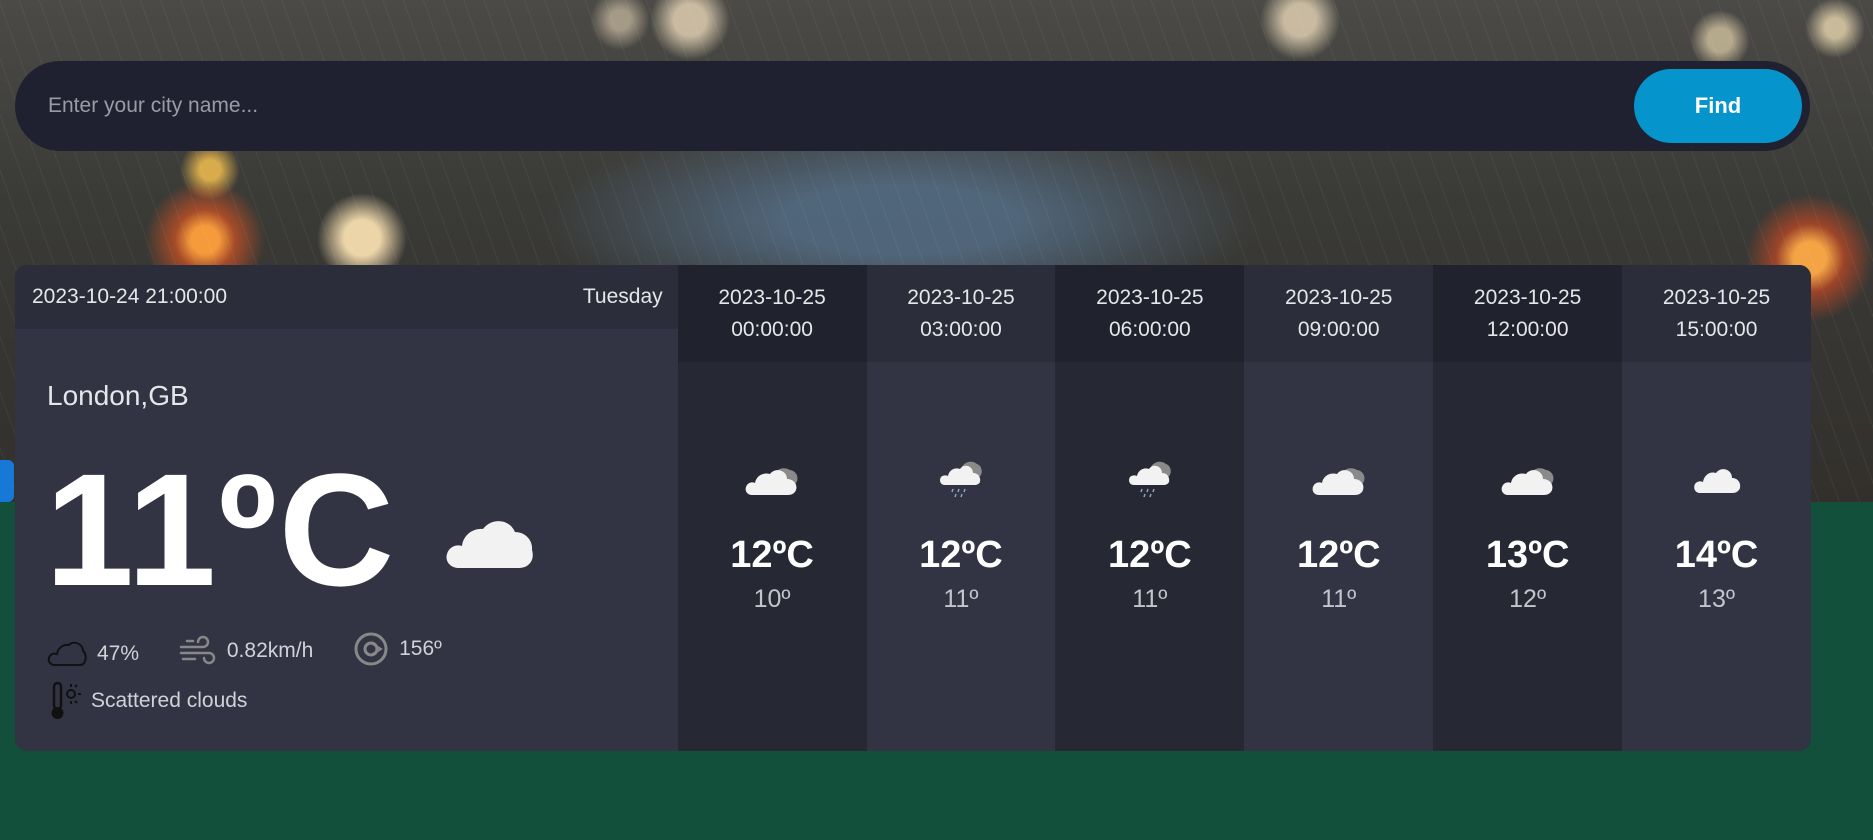 The image size is (1873, 840). I want to click on forecast-min-temperature: 13º, so click(1716, 599).